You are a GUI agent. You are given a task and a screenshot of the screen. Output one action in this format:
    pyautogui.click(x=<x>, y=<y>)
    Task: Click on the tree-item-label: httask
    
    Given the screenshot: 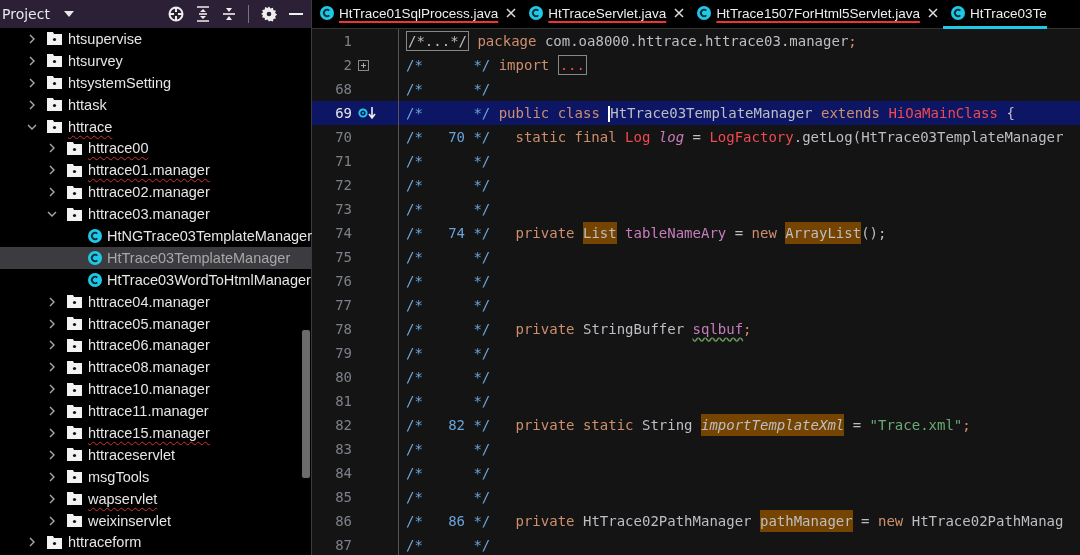 What is the action you would take?
    pyautogui.click(x=87, y=104)
    